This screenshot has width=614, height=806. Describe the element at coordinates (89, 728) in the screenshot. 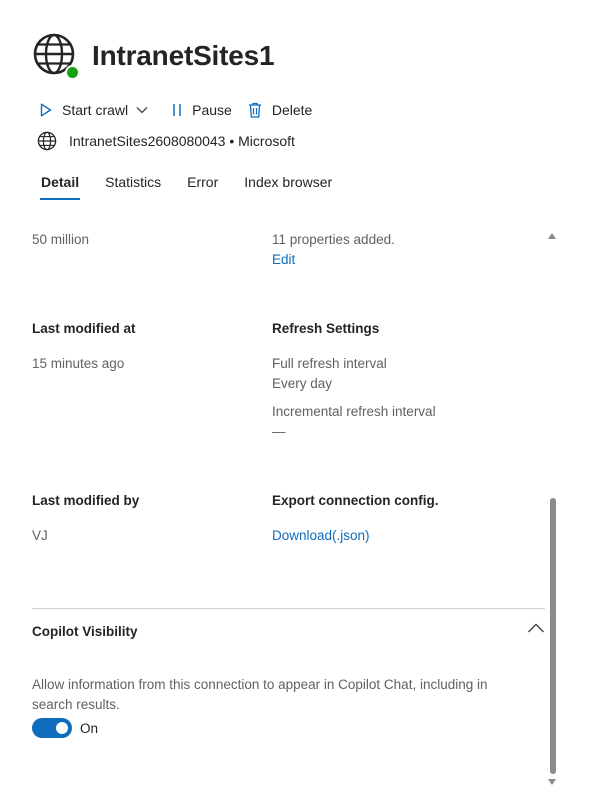

I see `toggle-state-label: On` at that location.